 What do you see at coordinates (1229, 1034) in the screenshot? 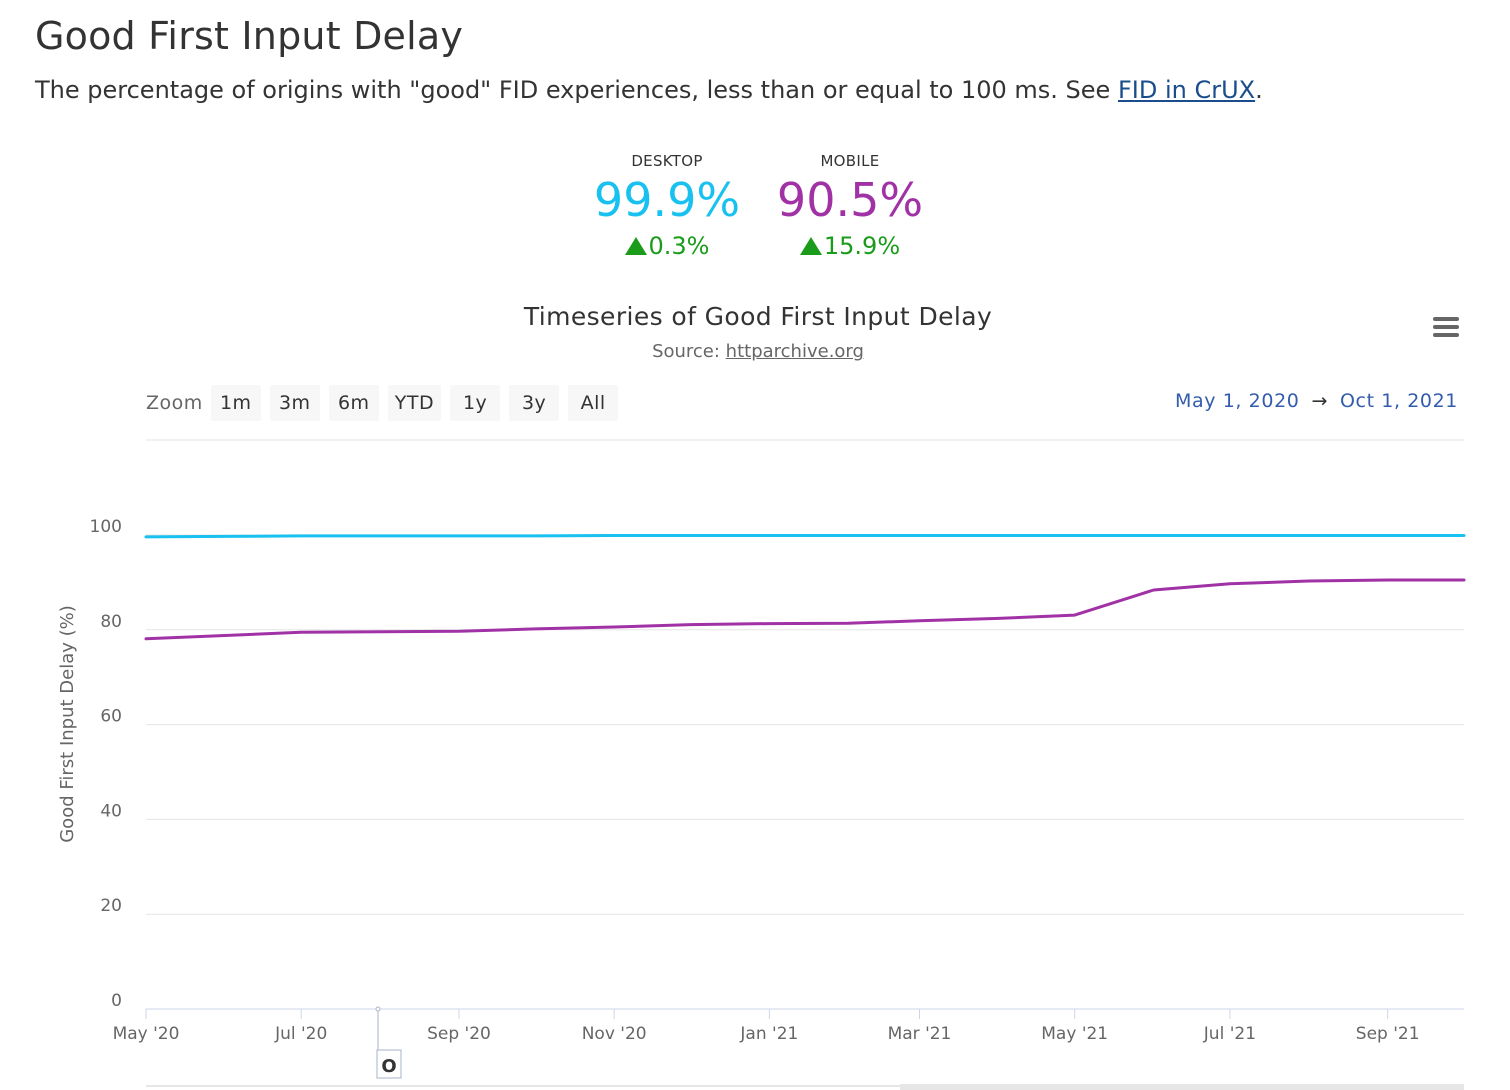
I see `x-tick-label: Jul '21` at bounding box center [1229, 1034].